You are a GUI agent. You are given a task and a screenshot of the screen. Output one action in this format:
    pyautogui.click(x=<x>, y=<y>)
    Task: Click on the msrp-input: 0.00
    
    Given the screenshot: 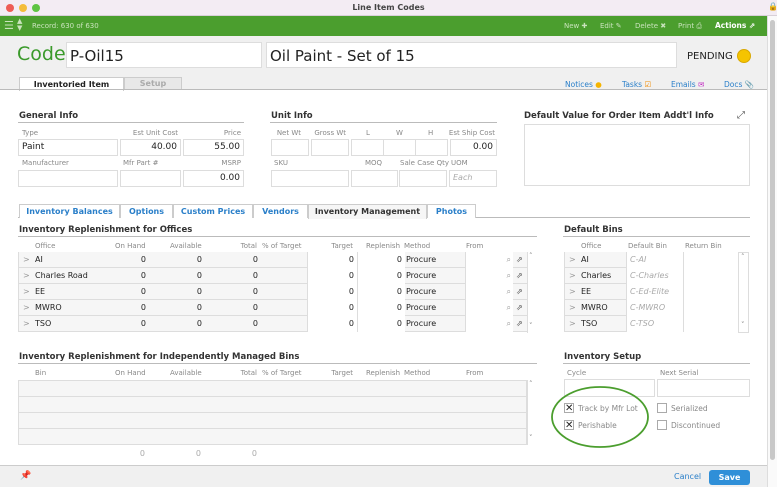 What is the action you would take?
    pyautogui.click(x=213, y=178)
    